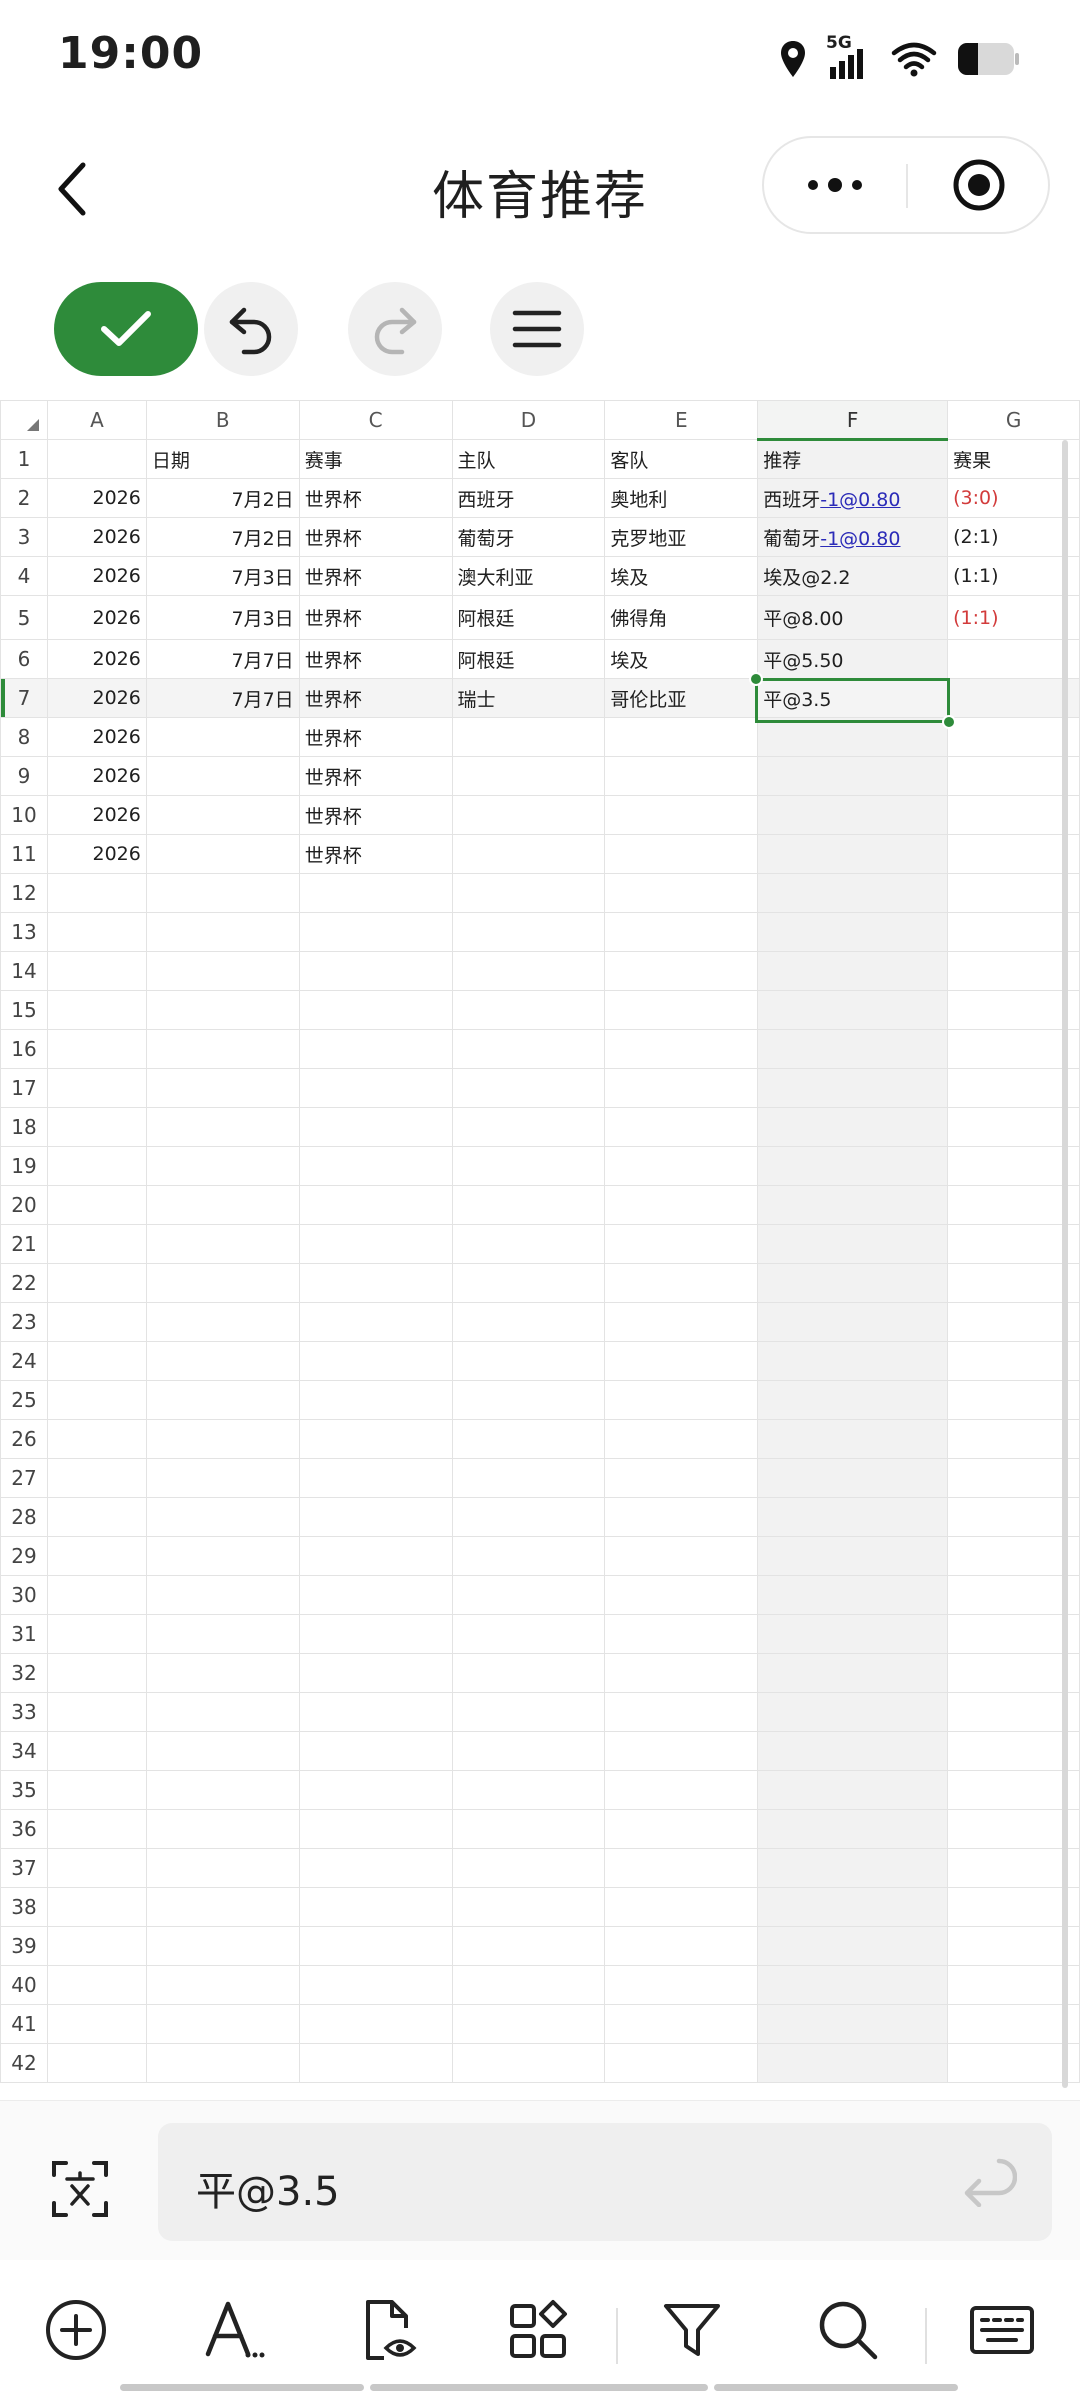  Describe the element at coordinates (24, 1400) in the screenshot. I see `row-header: 25` at that location.